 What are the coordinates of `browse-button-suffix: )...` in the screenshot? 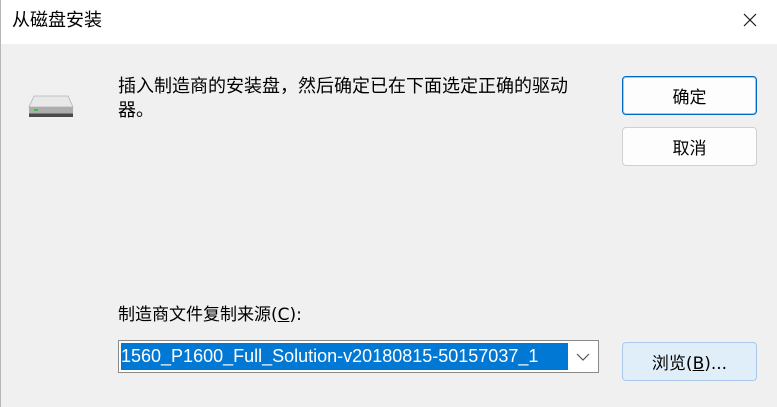 It's located at (716, 364).